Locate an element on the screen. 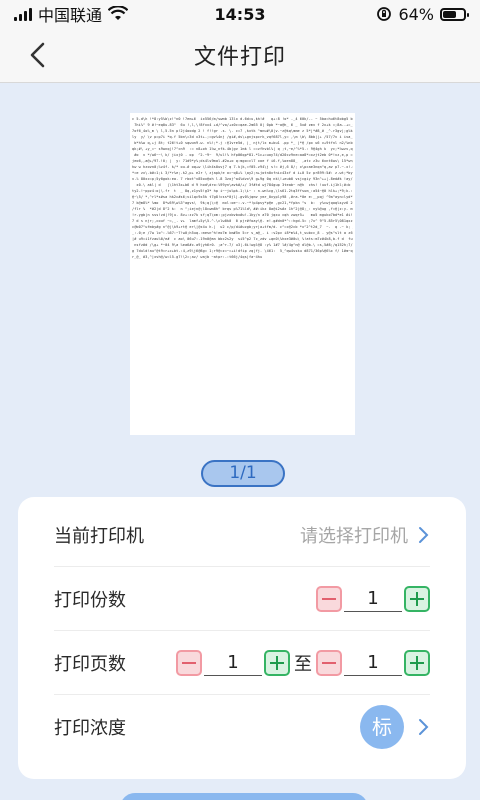 The width and height of the screenshot is (480, 800). pages-label: 打印页数 is located at coordinates (90, 664).